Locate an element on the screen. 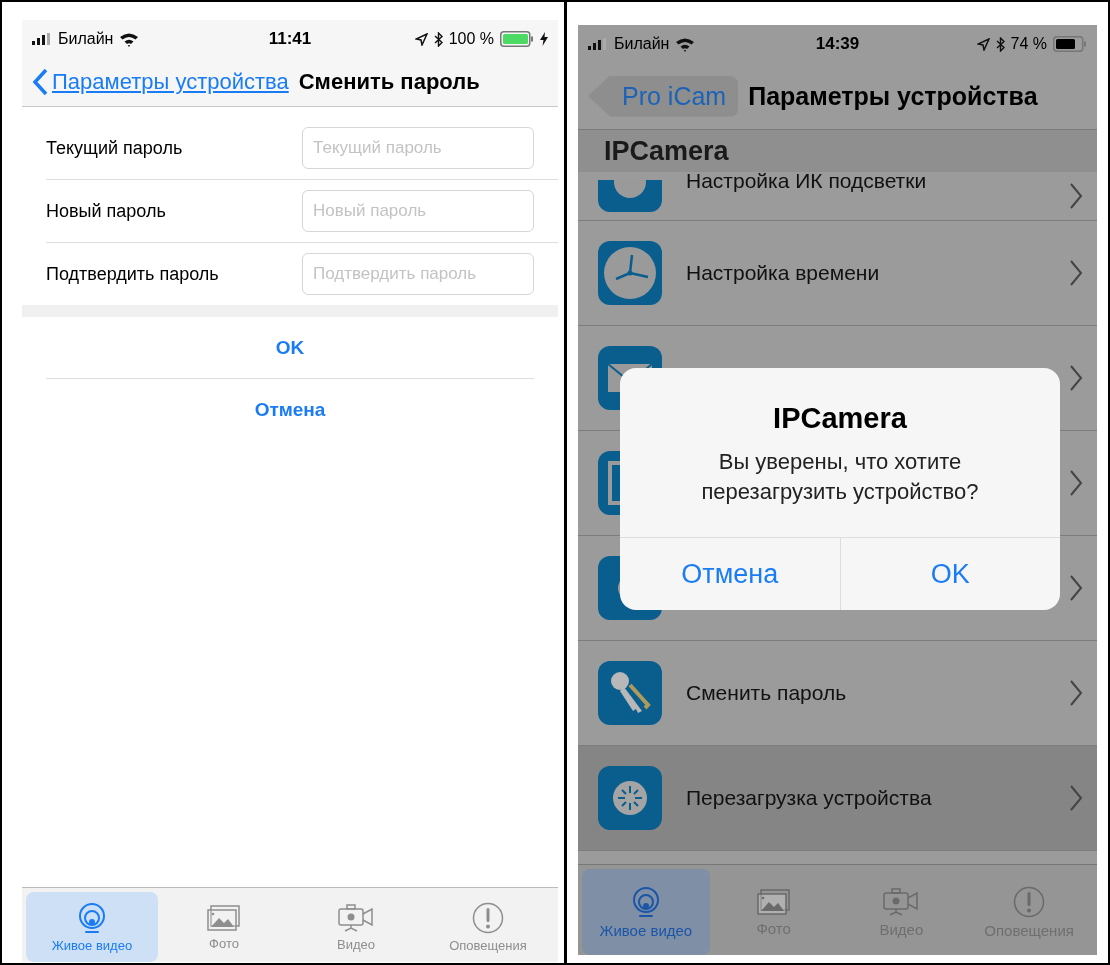 The image size is (1110, 965). screen-title: Сменить пароль is located at coordinates (389, 82).